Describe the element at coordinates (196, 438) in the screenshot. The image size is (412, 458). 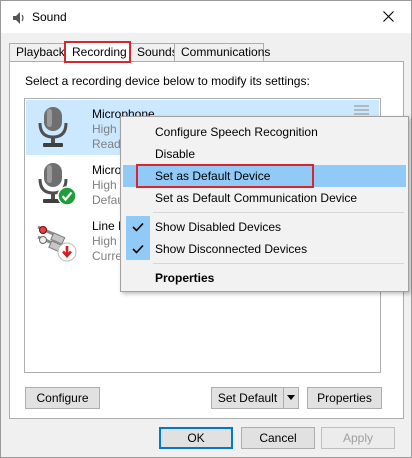
I see `ok-button: OK` at that location.